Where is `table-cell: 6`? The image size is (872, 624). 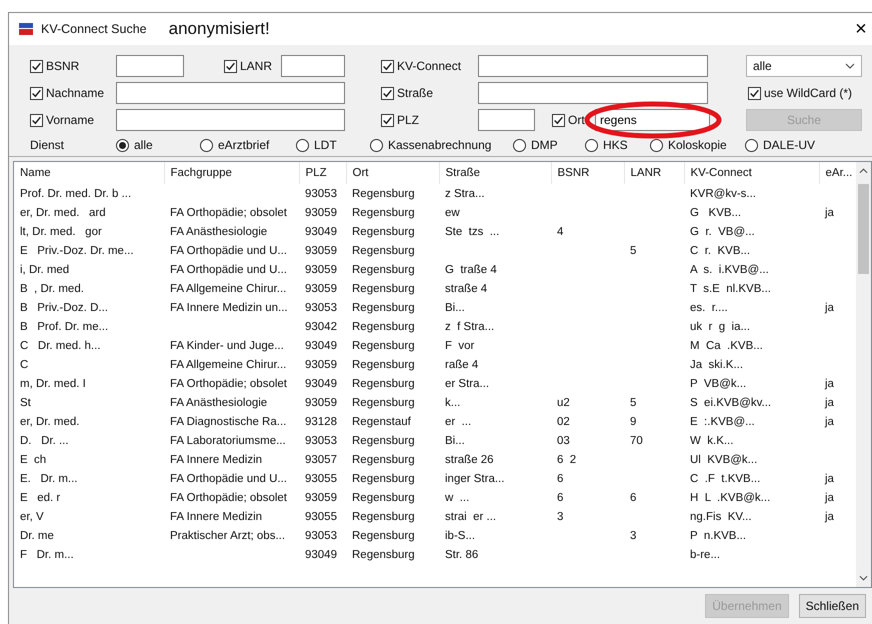 table-cell: 6 is located at coordinates (633, 498).